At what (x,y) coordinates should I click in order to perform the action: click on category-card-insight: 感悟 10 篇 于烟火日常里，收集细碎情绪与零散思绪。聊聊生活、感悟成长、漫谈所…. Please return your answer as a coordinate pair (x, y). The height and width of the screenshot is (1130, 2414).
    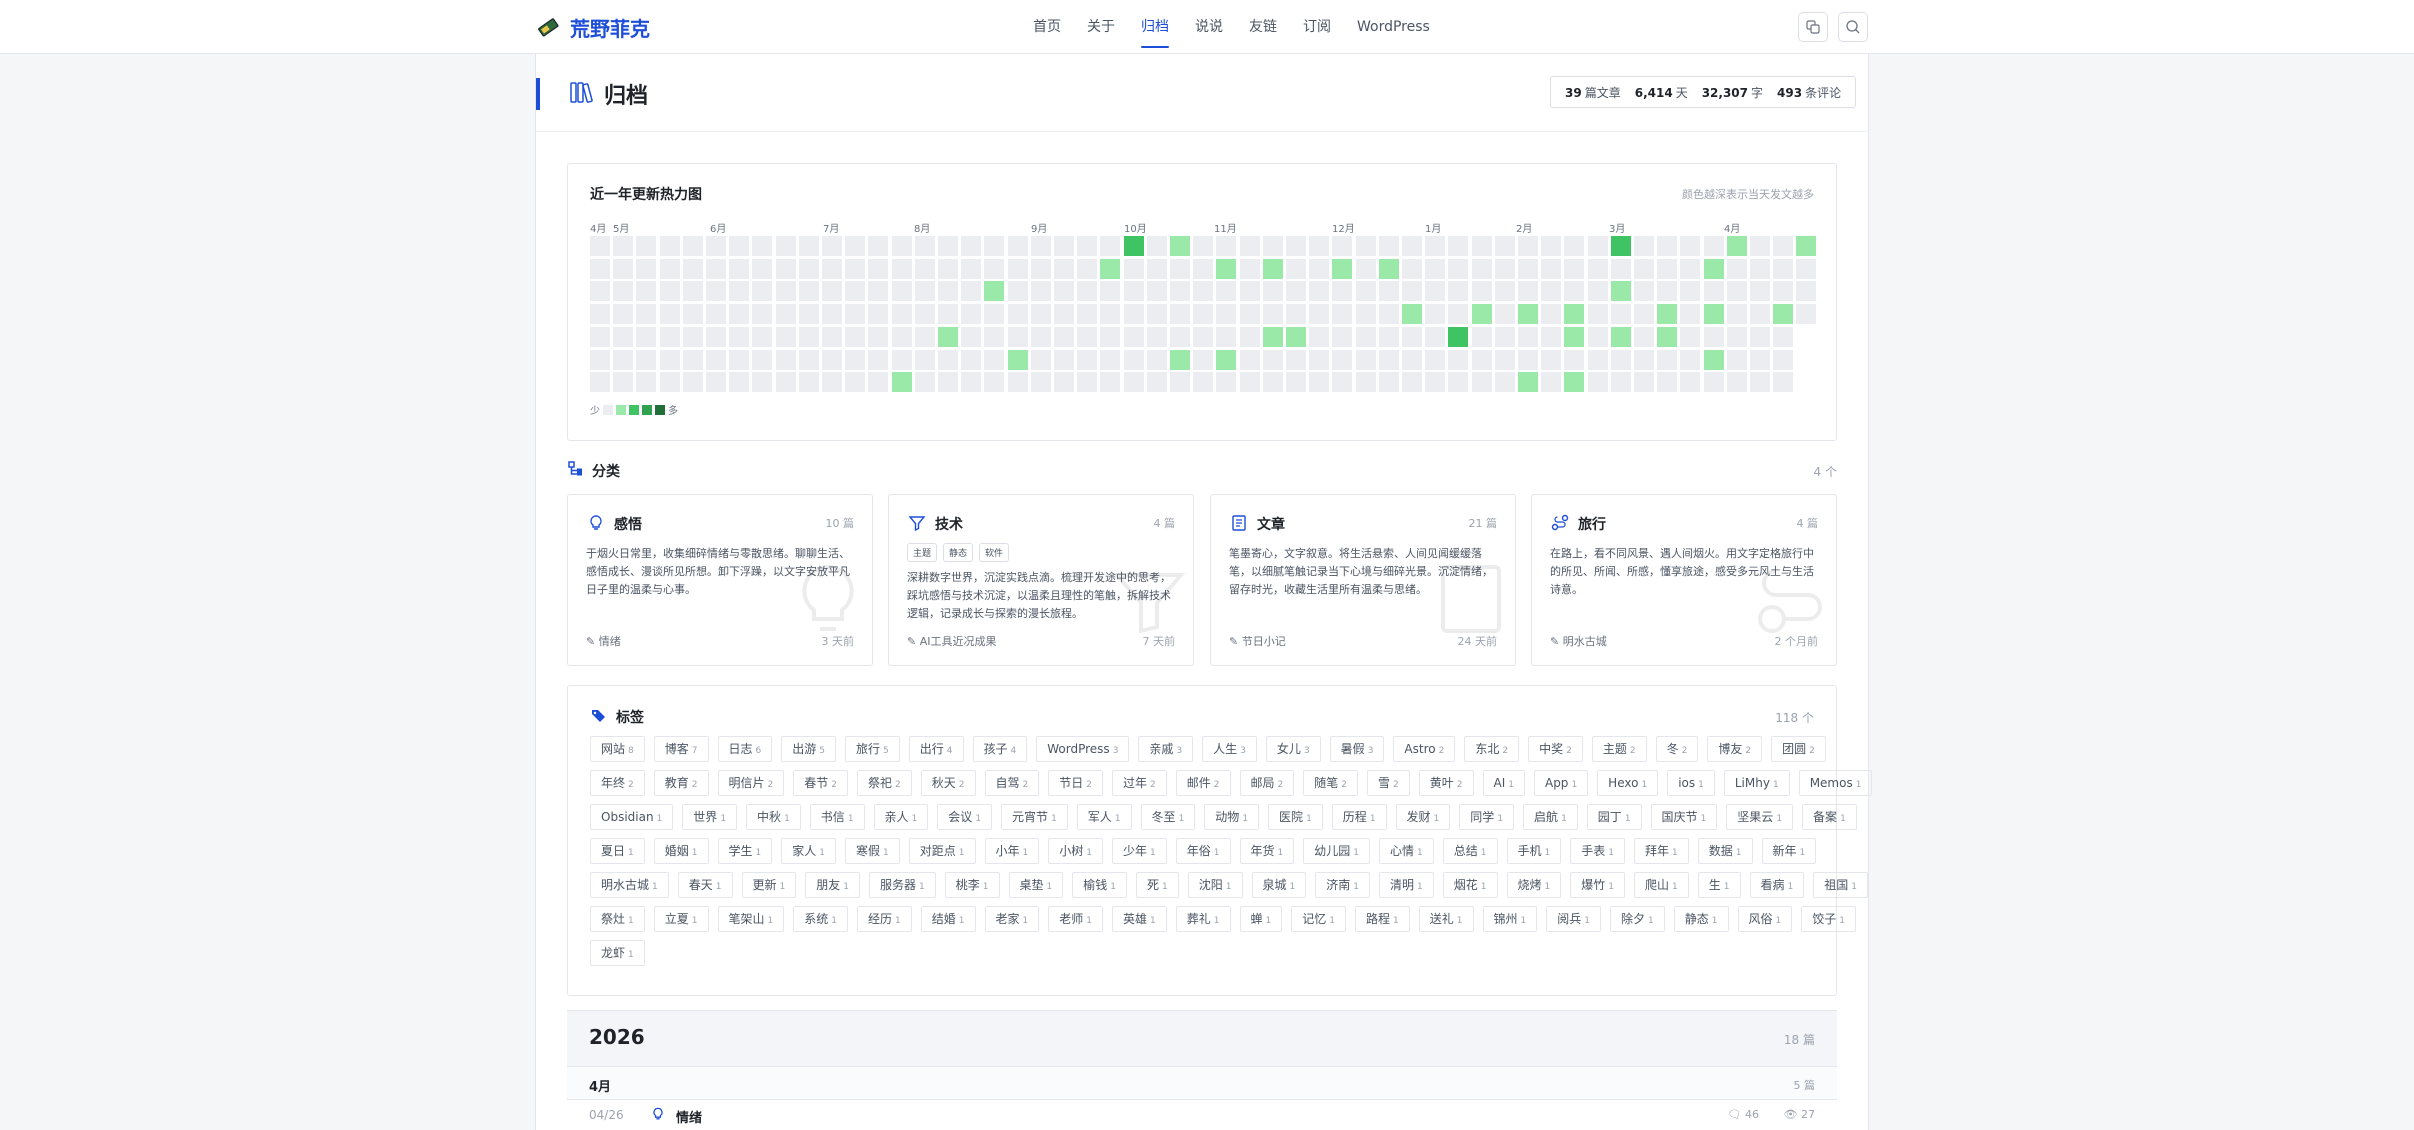
    Looking at the image, I should click on (720, 580).